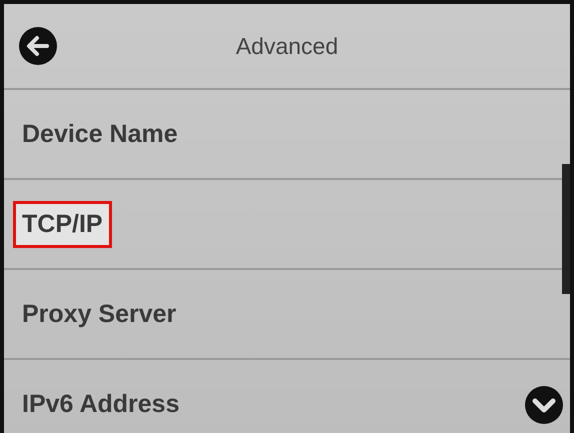 The width and height of the screenshot is (574, 433). What do you see at coordinates (100, 134) in the screenshot?
I see `menu-item: Device Name` at bounding box center [100, 134].